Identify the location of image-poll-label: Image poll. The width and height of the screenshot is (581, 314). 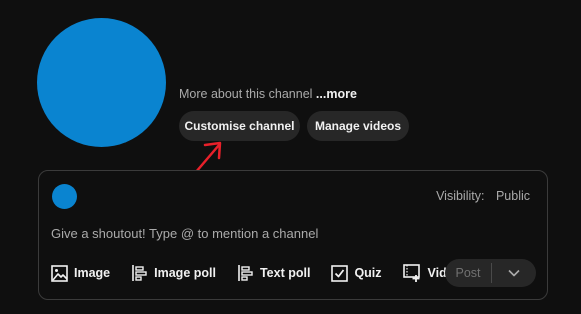
(185, 273).